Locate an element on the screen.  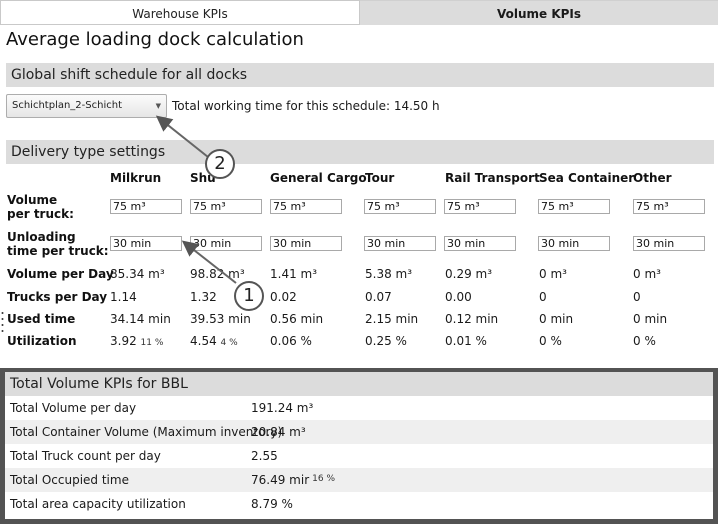
total-label-volume-per-day: Total Volume per day is located at coordinates (73, 408).